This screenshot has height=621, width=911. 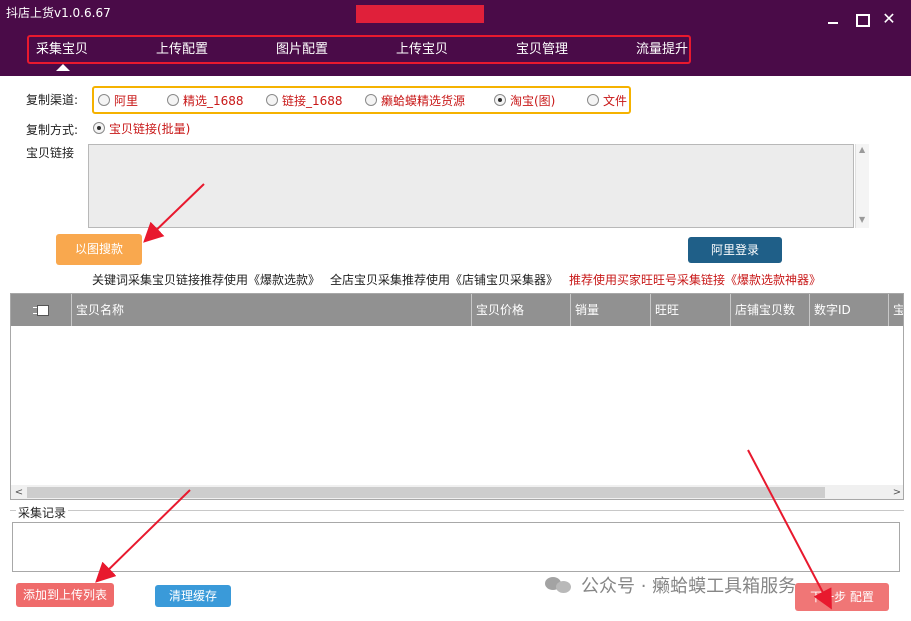 I want to click on annotation-arrow-add-upload, so click(x=143, y=536).